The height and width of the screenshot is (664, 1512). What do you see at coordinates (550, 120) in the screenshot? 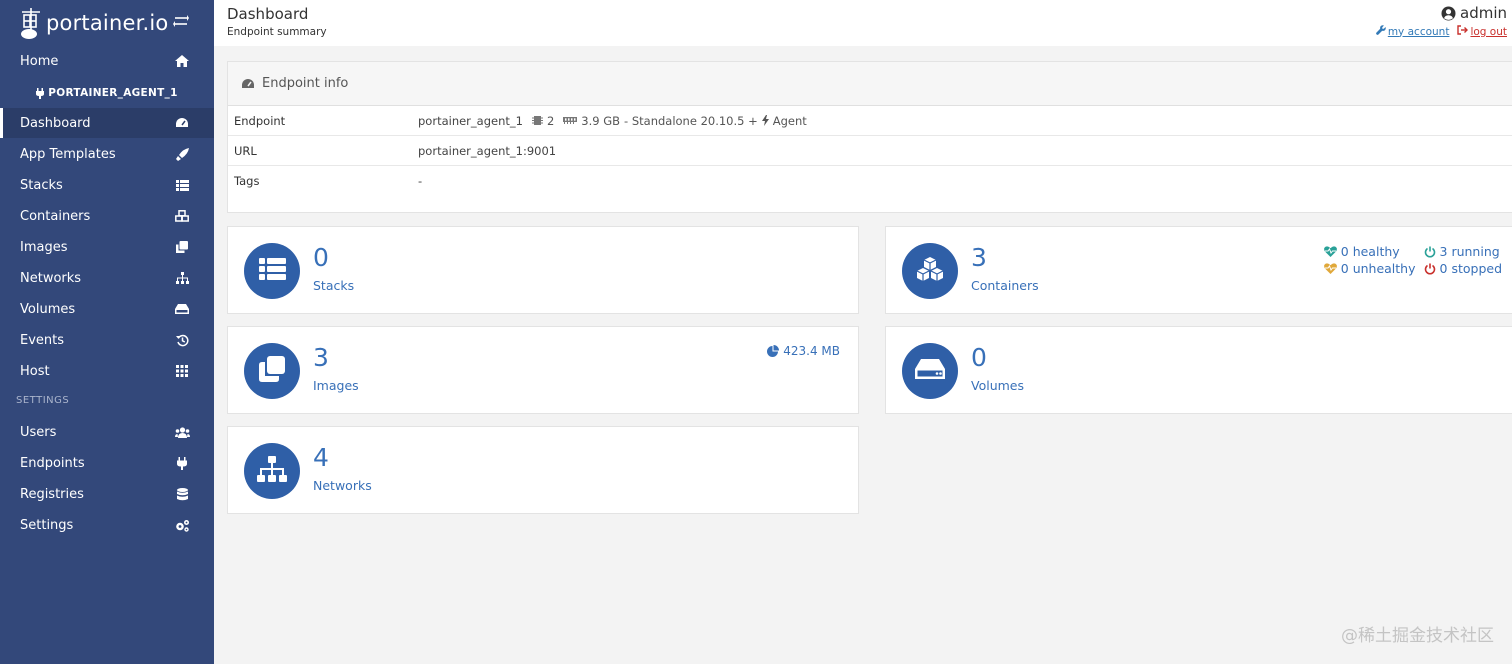
I see `cpu-count: 2` at bounding box center [550, 120].